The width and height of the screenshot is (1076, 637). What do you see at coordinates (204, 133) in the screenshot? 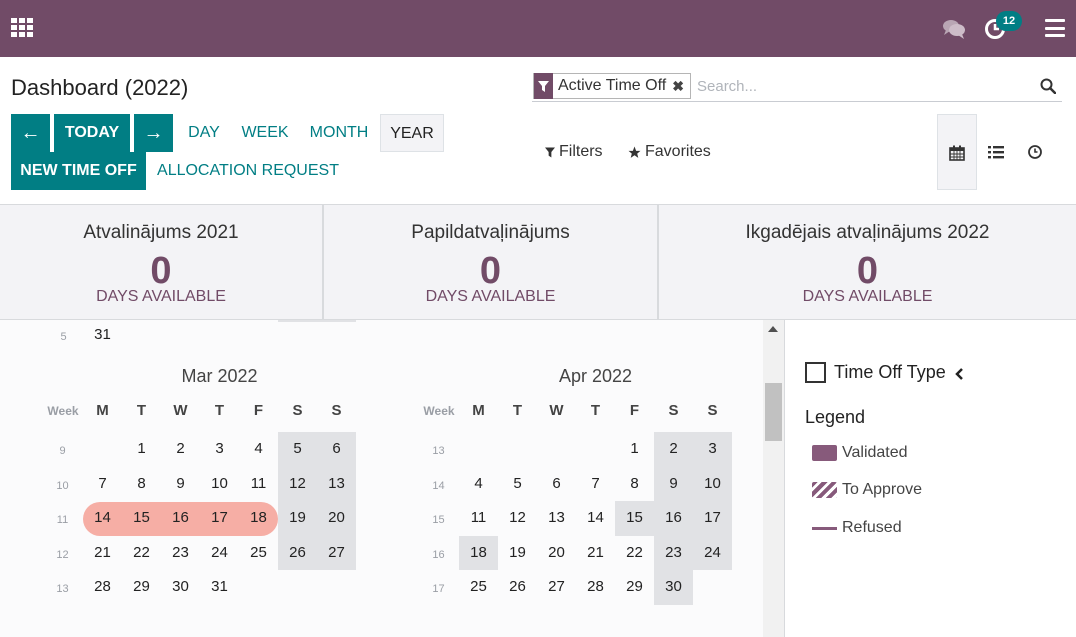
I see `scale-day-button: DAY` at bounding box center [204, 133].